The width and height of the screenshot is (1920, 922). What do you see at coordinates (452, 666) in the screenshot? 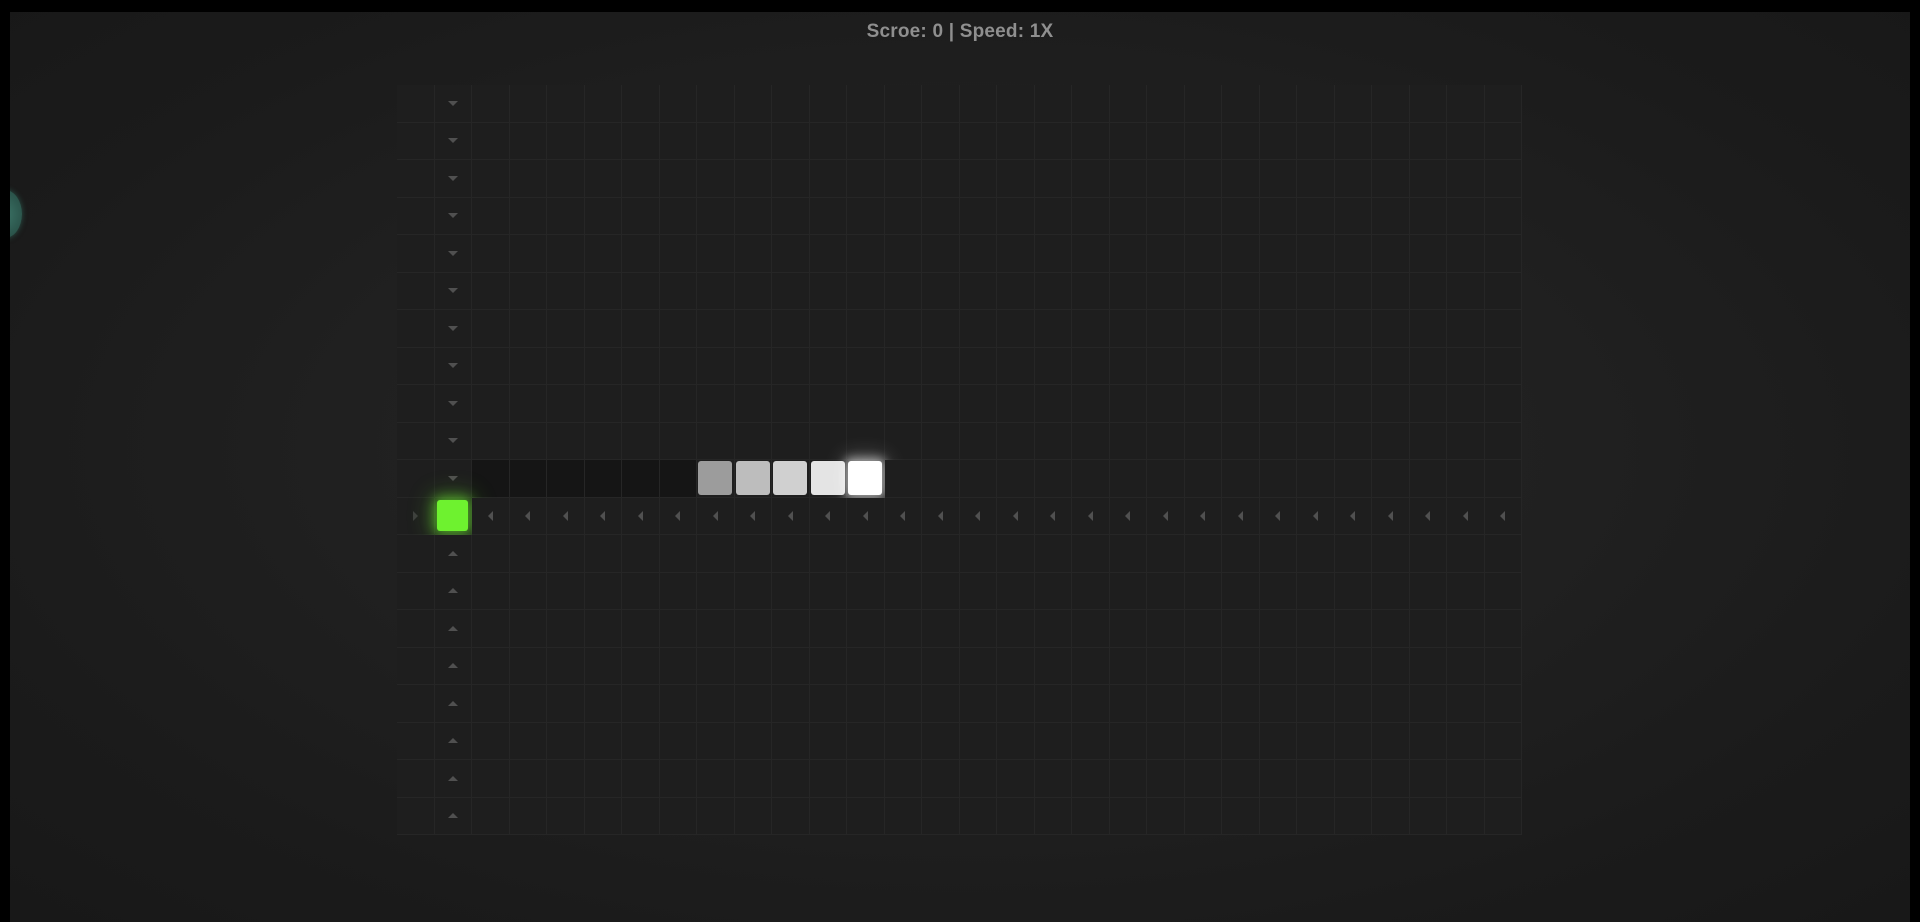
I see `path-arrow-up-icon` at bounding box center [452, 666].